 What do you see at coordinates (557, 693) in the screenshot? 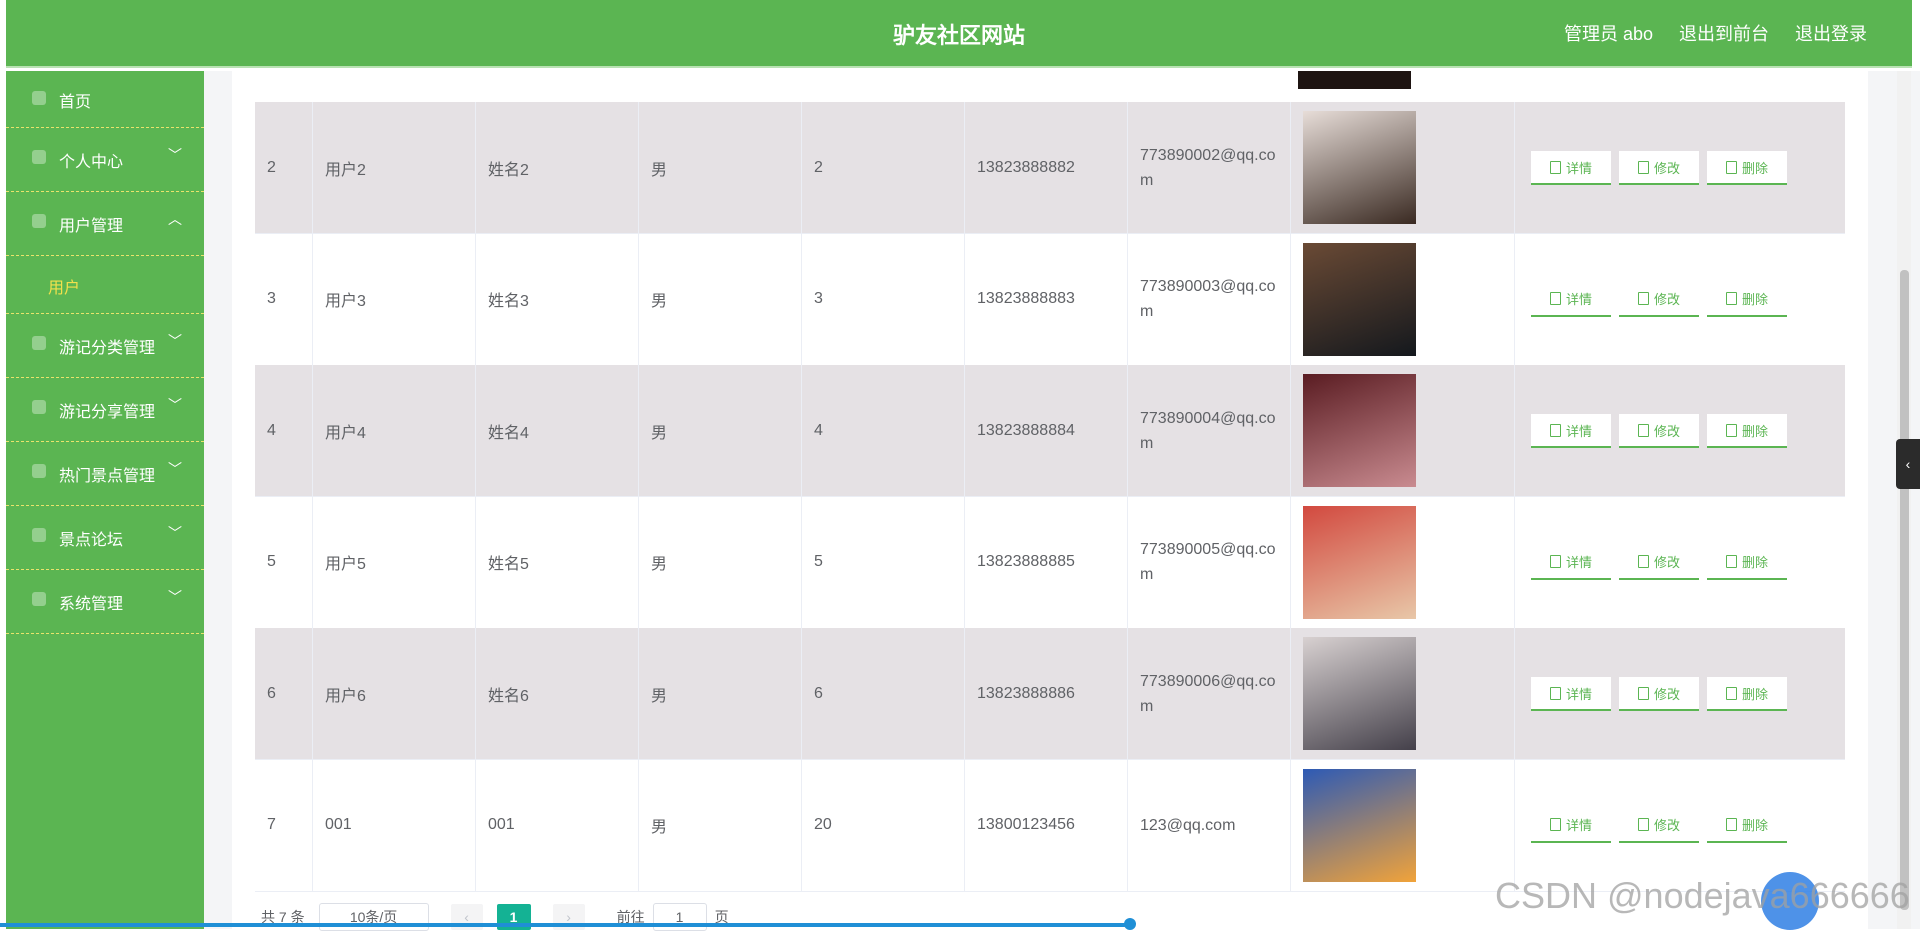
I see `name-cell: 姓名6` at bounding box center [557, 693].